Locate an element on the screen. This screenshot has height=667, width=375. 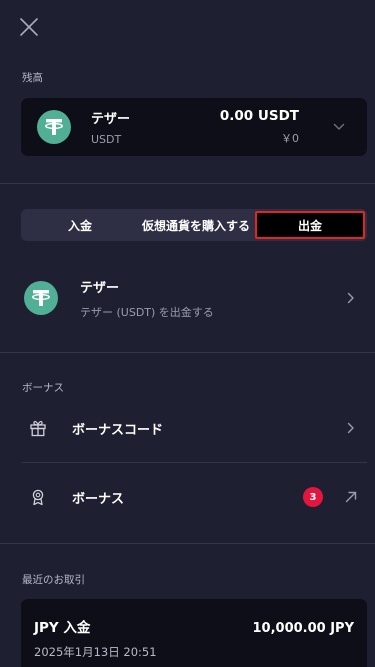
transaction-type-tabs: 入金 仮想通貨を購入する 出金 is located at coordinates (194, 225).